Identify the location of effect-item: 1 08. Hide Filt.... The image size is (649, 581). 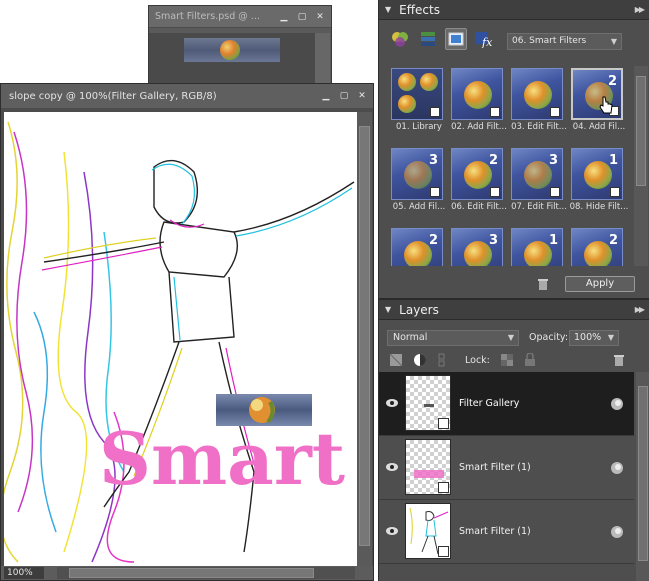
(599, 182).